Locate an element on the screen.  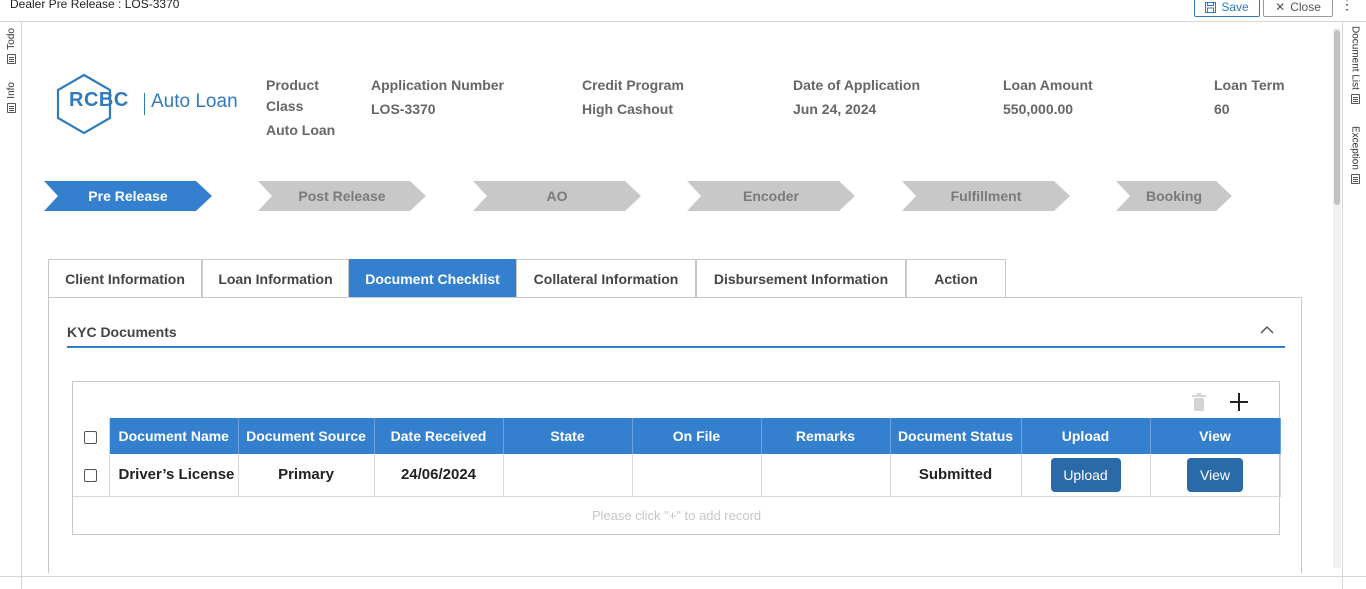
tab-label: Collateral Information is located at coordinates (606, 278).